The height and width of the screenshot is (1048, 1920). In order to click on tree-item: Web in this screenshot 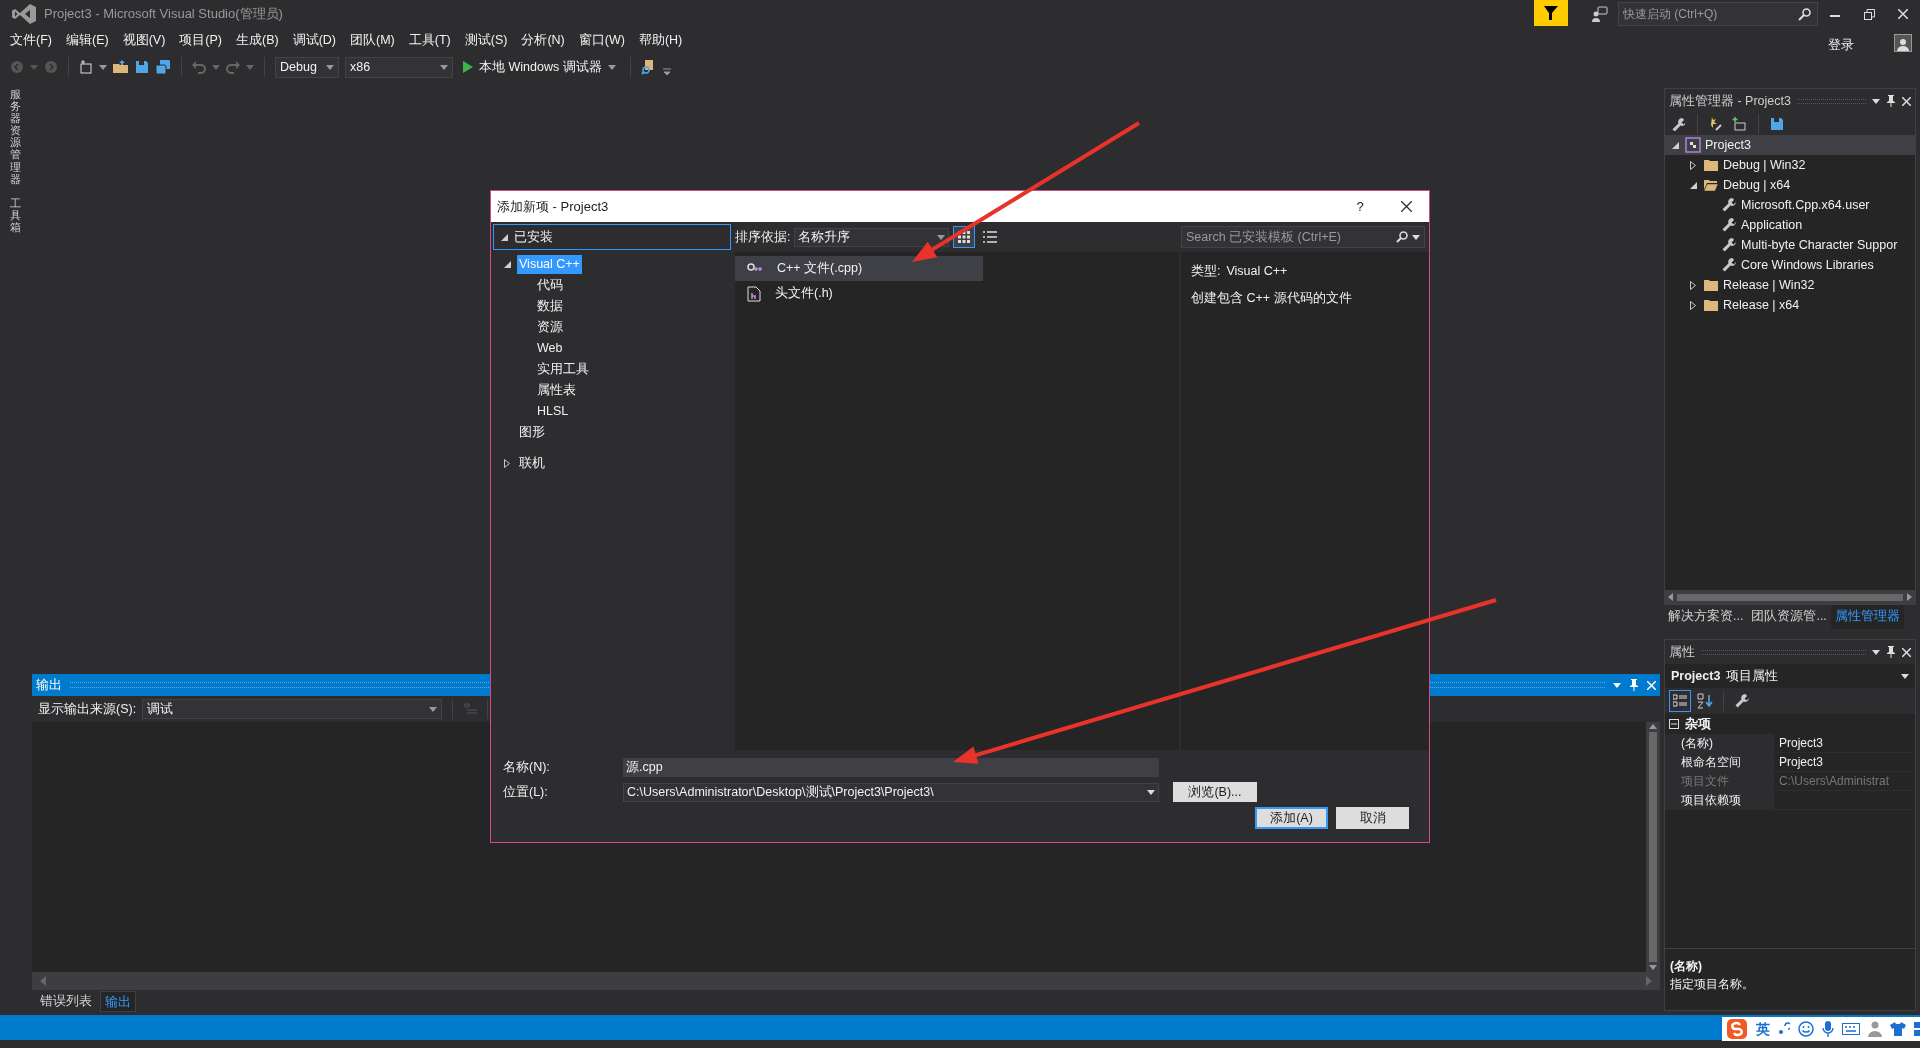, I will do `click(550, 348)`.